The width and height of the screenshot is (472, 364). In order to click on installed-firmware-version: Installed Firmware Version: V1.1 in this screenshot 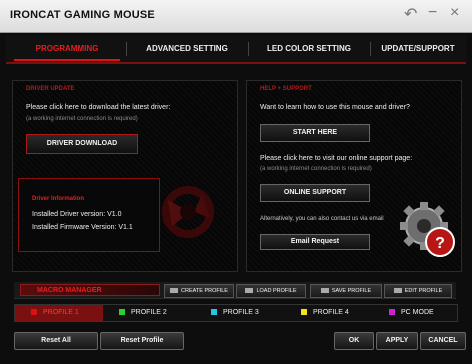, I will do `click(82, 227)`.